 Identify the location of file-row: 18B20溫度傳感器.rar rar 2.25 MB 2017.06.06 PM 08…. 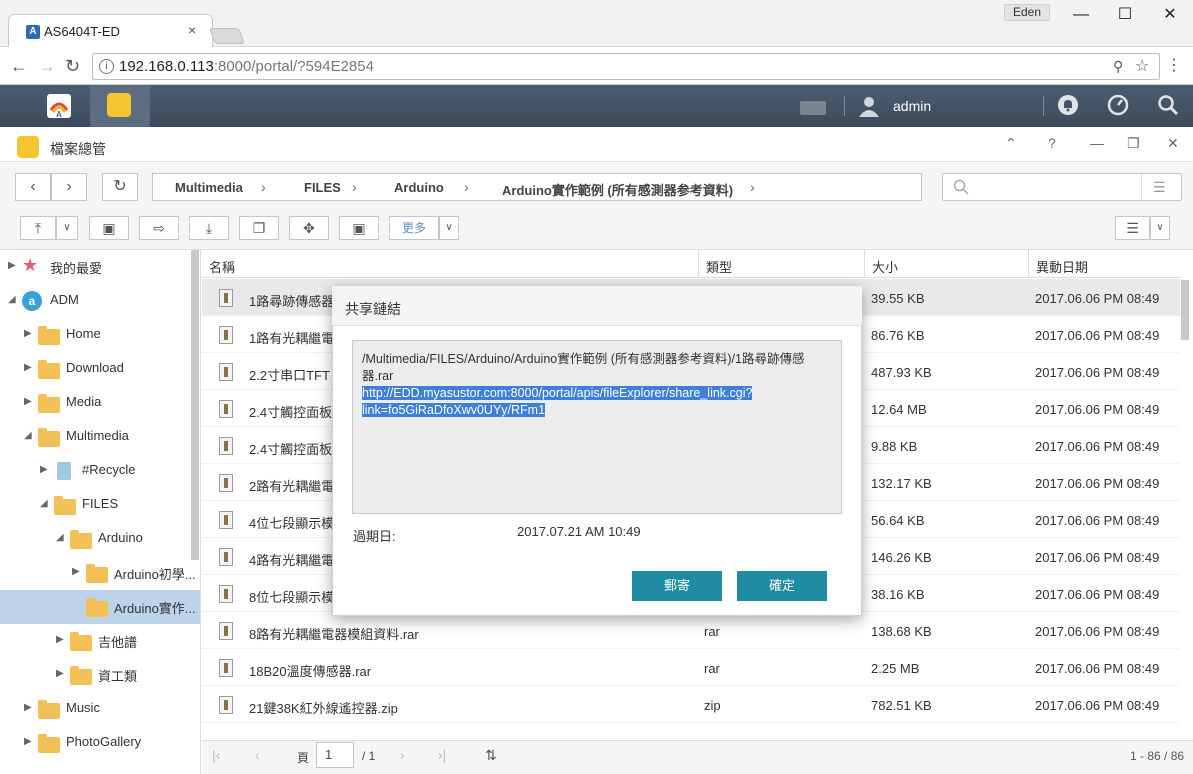
(691, 667).